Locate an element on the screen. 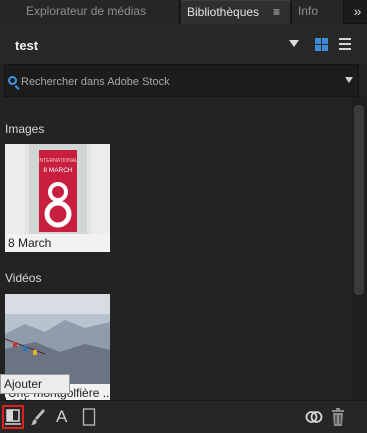 This screenshot has width=367, height=433. trash-icon is located at coordinates (338, 417).